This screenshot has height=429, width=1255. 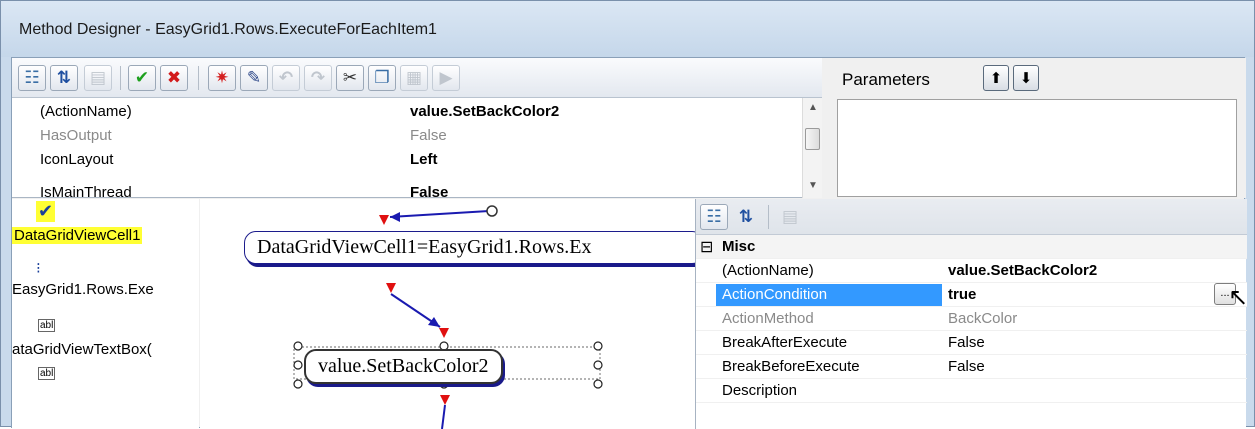 I want to click on property-row: BreakAfterExecute False, so click(x=971, y=343).